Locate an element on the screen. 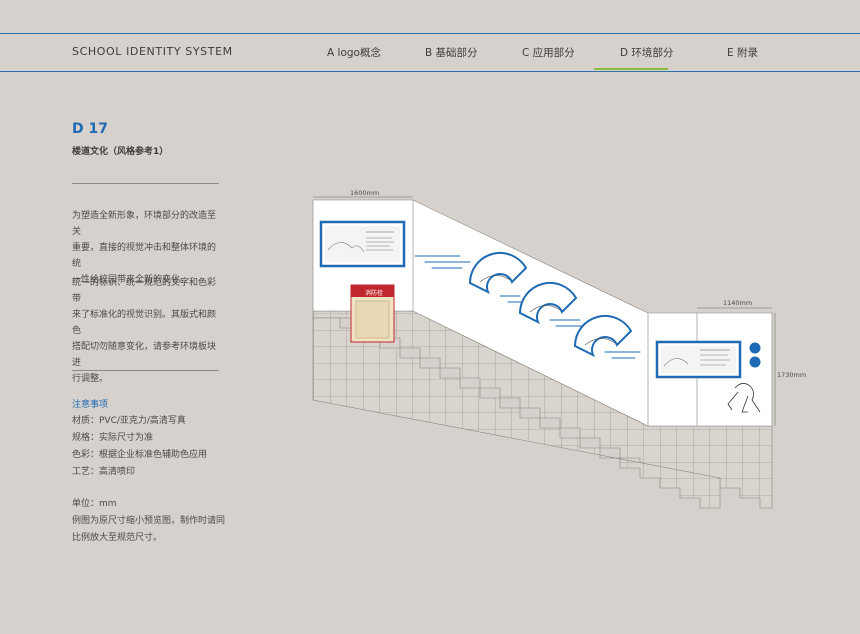 The image size is (860, 634). dim-label-right-width: 1140mm is located at coordinates (738, 303).